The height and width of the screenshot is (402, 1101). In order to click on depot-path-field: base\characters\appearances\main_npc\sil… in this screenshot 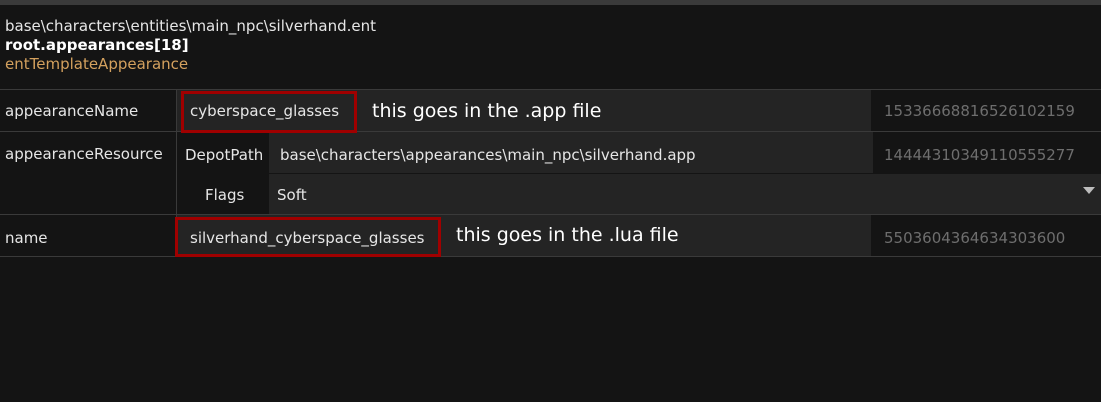, I will do `click(488, 155)`.